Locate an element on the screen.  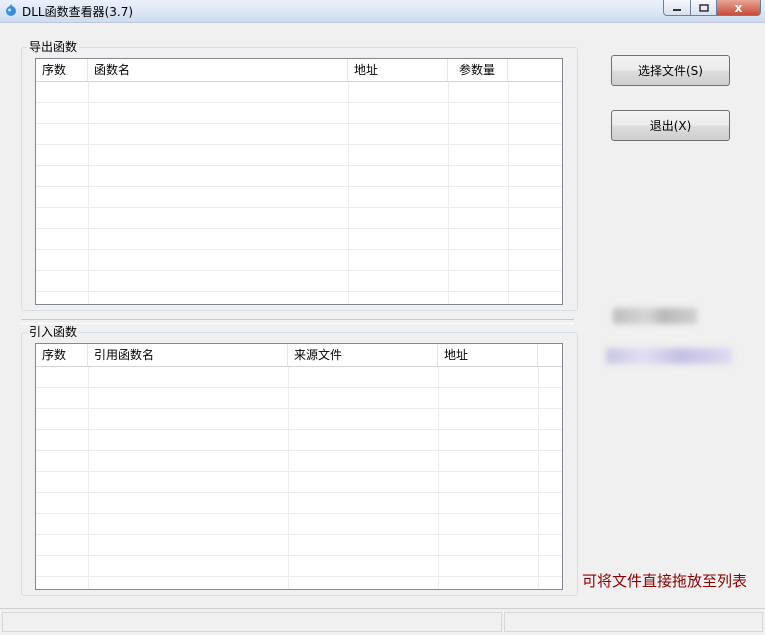
maximize-icon is located at coordinates (703, 7).